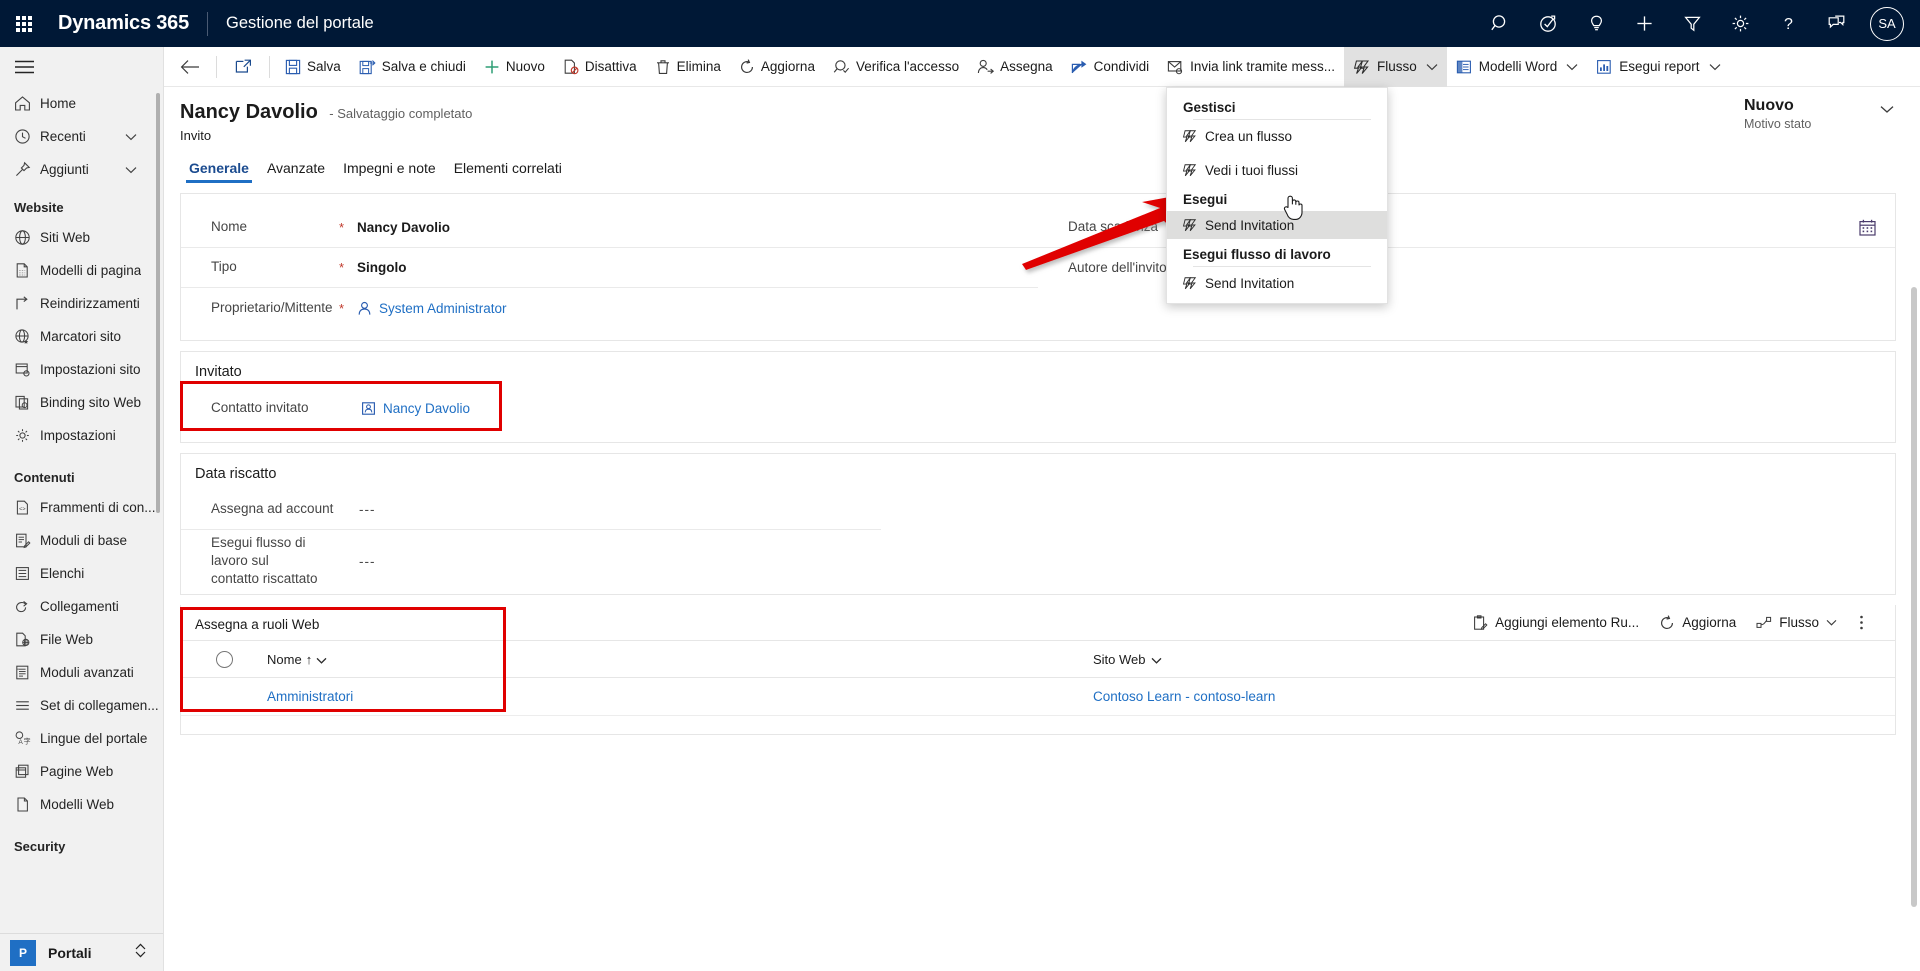 This screenshot has width=1920, height=971. Describe the element at coordinates (81, 237) in the screenshot. I see `sidebar-item-siti-web: Siti Web` at that location.